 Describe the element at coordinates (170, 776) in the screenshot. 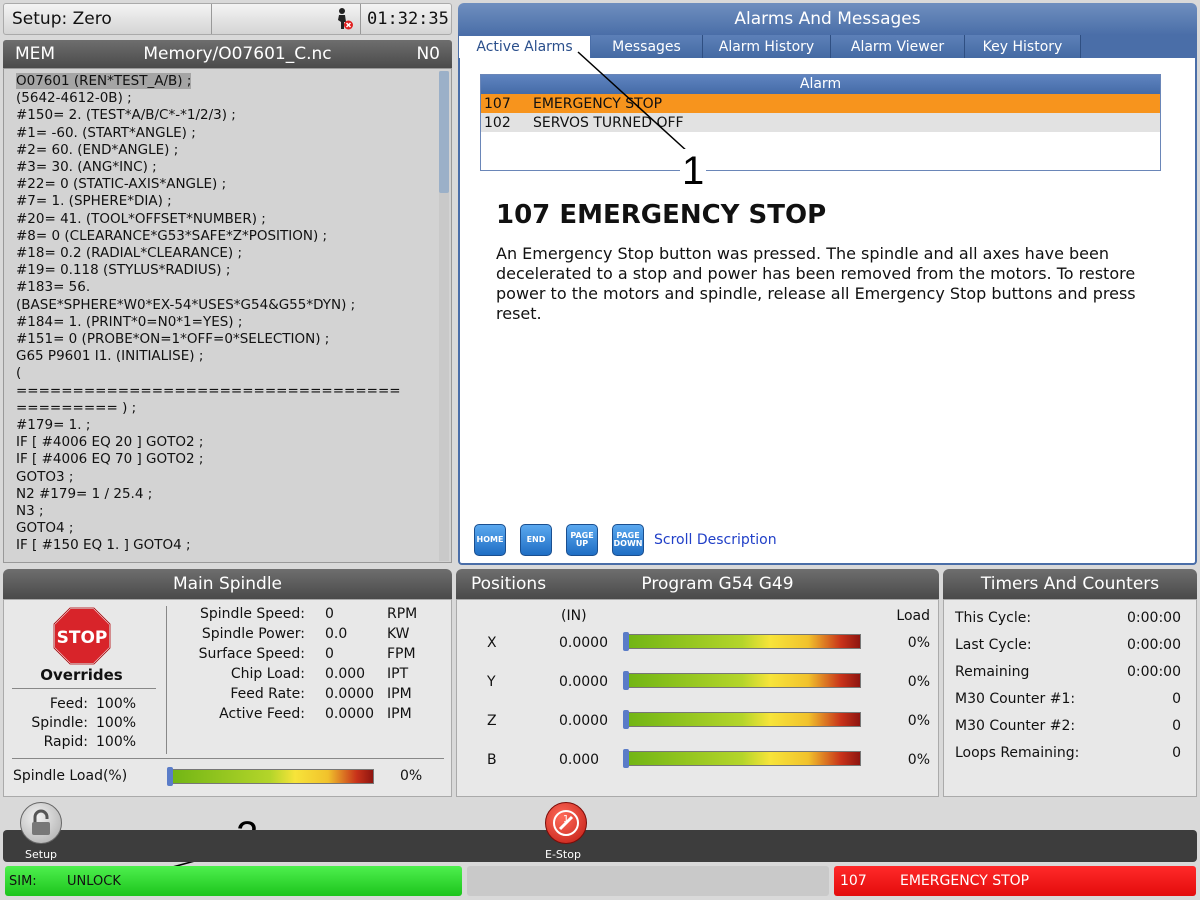

I see `spindle-load-marker` at that location.